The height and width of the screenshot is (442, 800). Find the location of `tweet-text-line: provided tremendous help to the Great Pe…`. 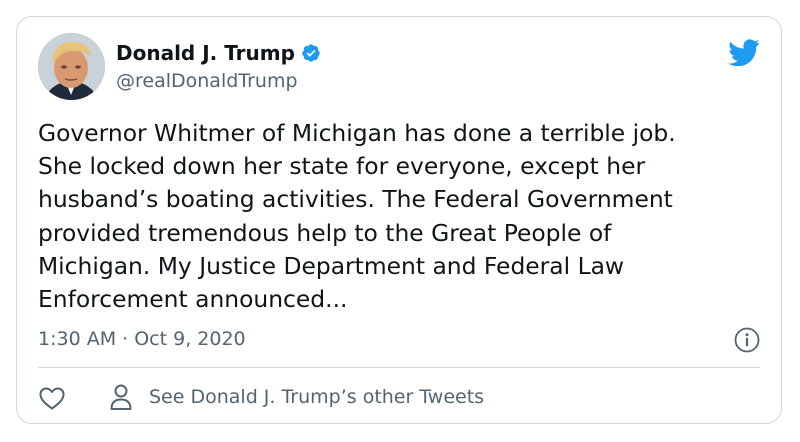

tweet-text-line: provided tremendous help to the Great Pe… is located at coordinates (325, 232).